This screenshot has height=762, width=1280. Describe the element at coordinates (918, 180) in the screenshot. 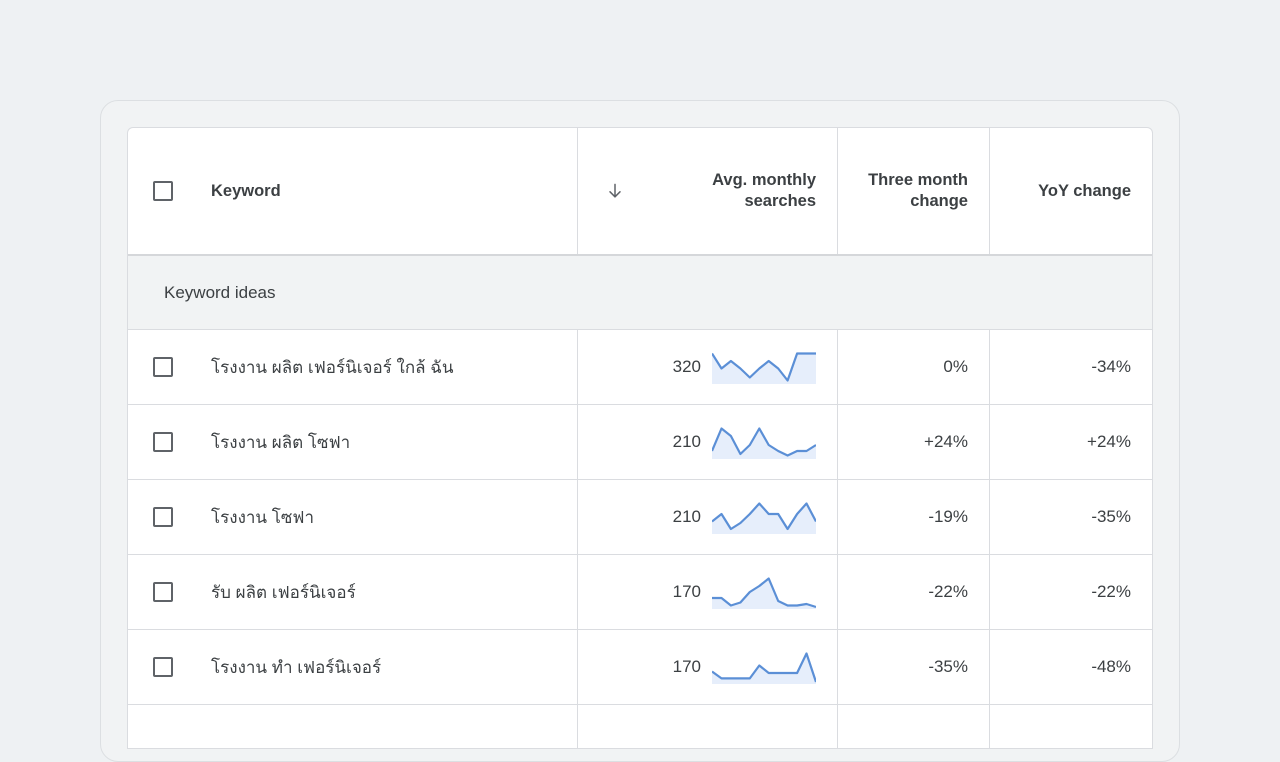

I see `header-3m-line1: Three month` at that location.